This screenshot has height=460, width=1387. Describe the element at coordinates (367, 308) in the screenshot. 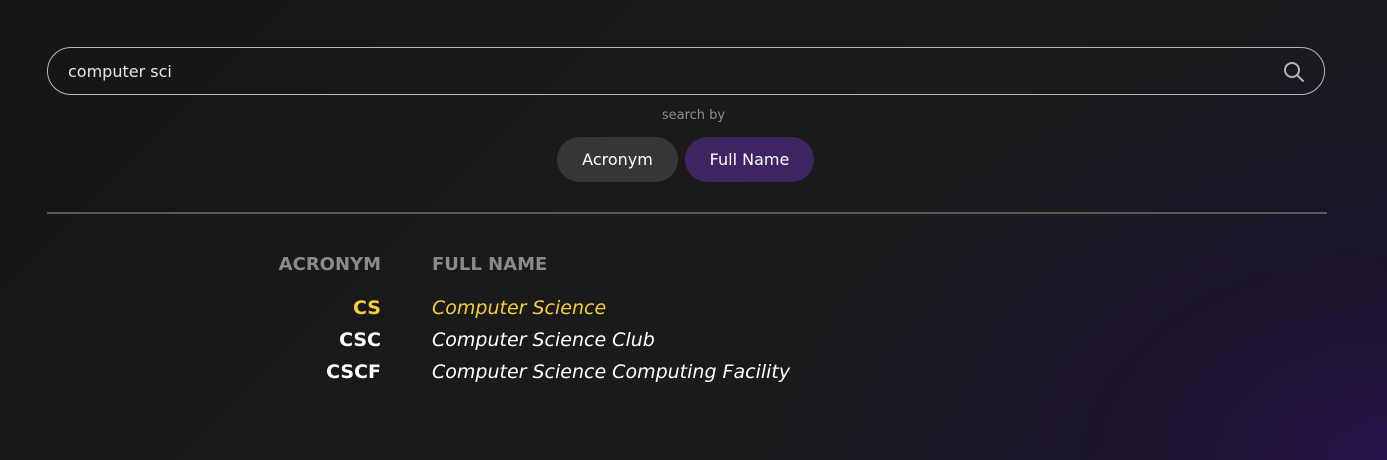

I see `acronym-cell: CS` at that location.